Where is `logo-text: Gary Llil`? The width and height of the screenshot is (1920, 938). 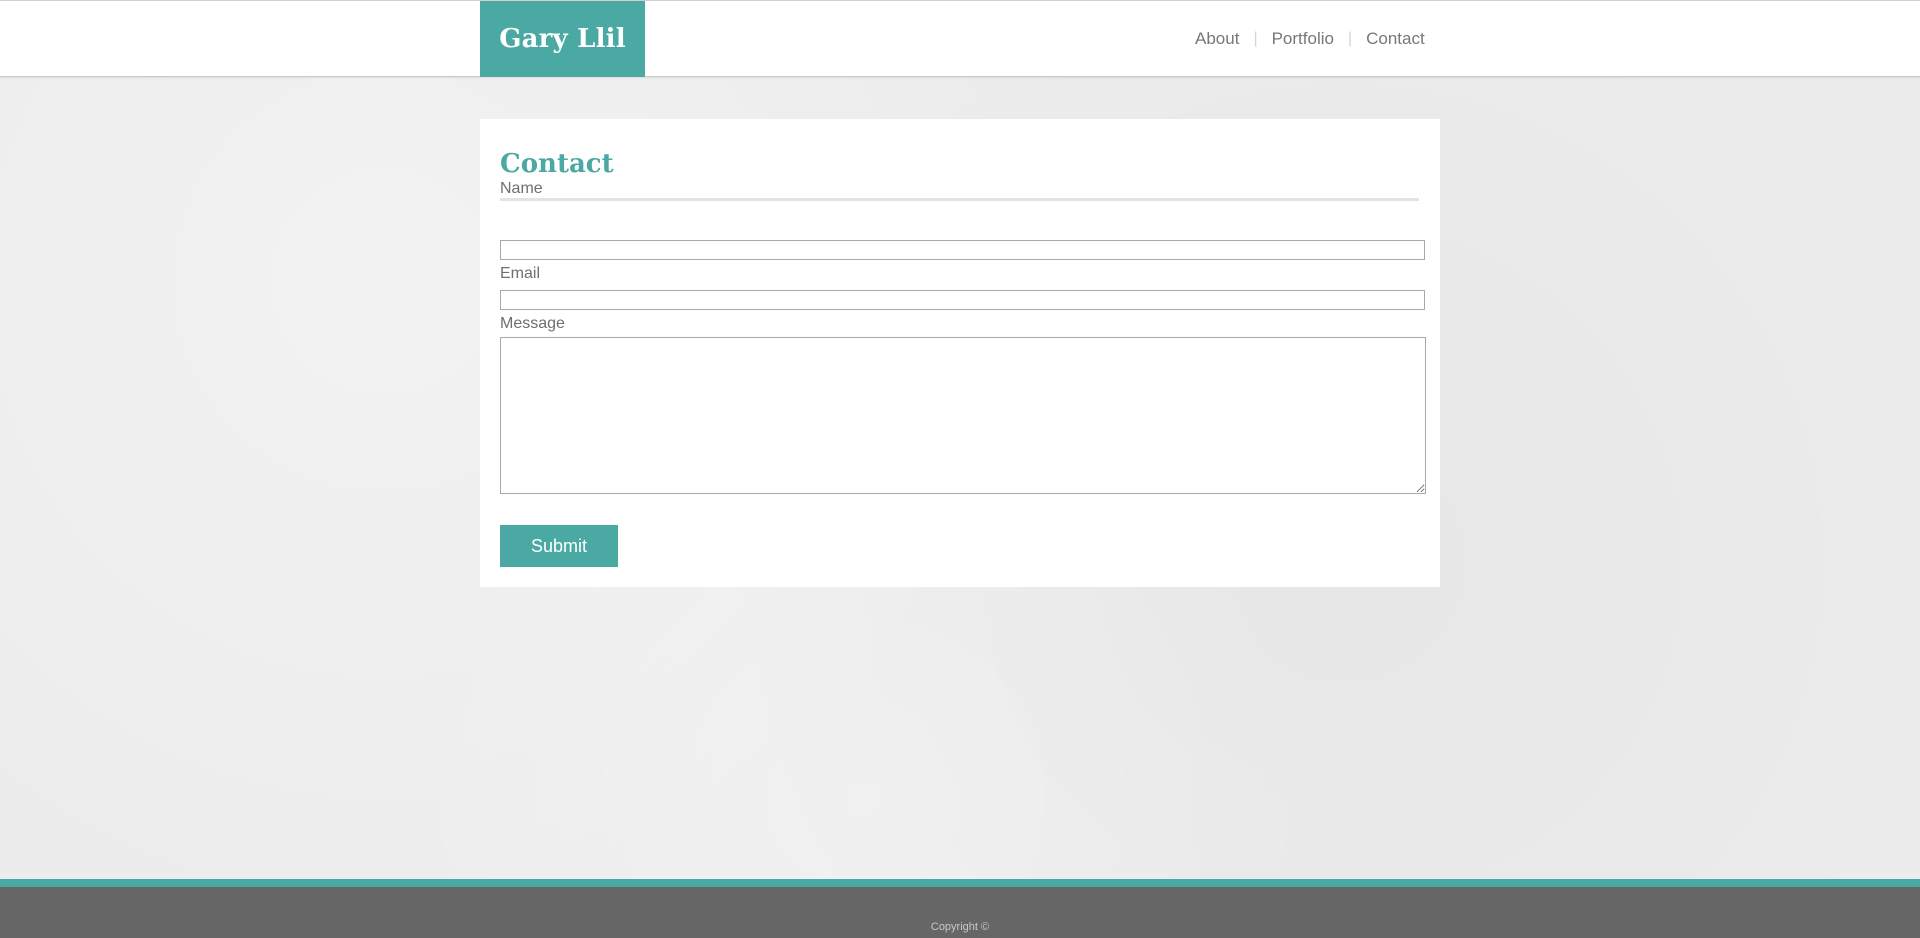 logo-text: Gary Llil is located at coordinates (562, 39).